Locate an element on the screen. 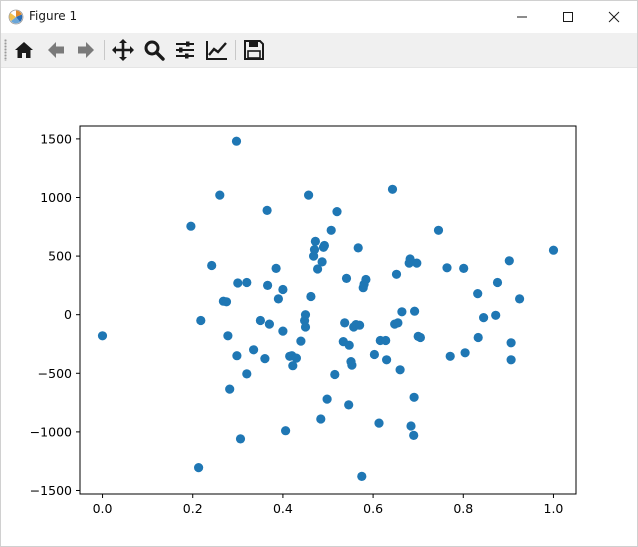 Image resolution: width=638 pixels, height=547 pixels. subplots-icon is located at coordinates (185, 50).